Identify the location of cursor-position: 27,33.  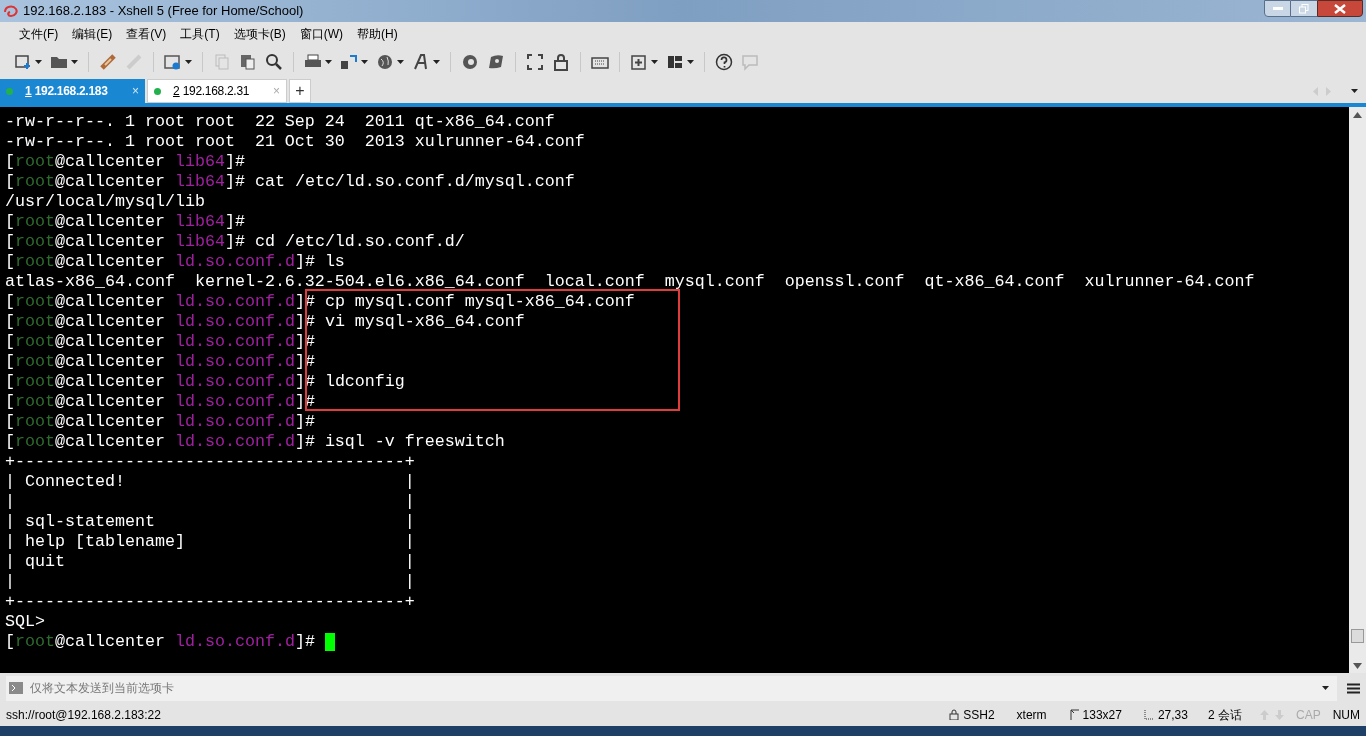
(1172, 715).